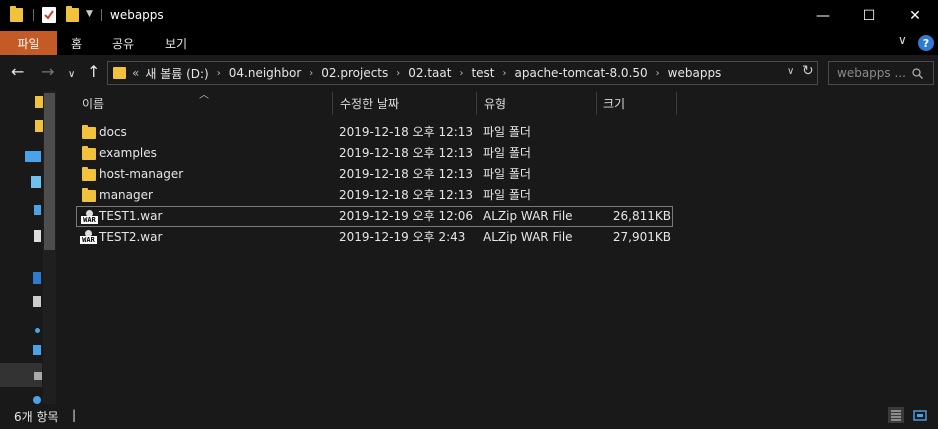 This screenshot has width=938, height=429. Describe the element at coordinates (869, 15) in the screenshot. I see `maximize-button: ☐` at that location.